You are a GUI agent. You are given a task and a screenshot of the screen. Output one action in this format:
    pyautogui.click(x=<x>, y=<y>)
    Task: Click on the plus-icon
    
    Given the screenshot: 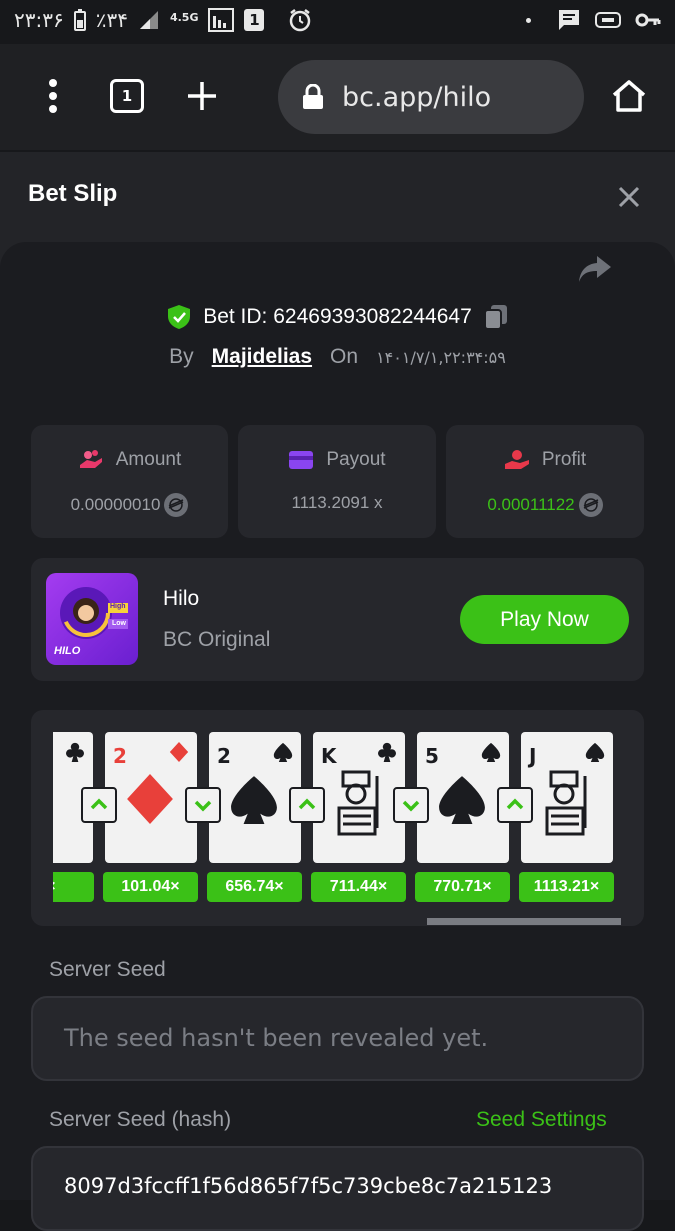 What is the action you would take?
    pyautogui.click(x=202, y=96)
    